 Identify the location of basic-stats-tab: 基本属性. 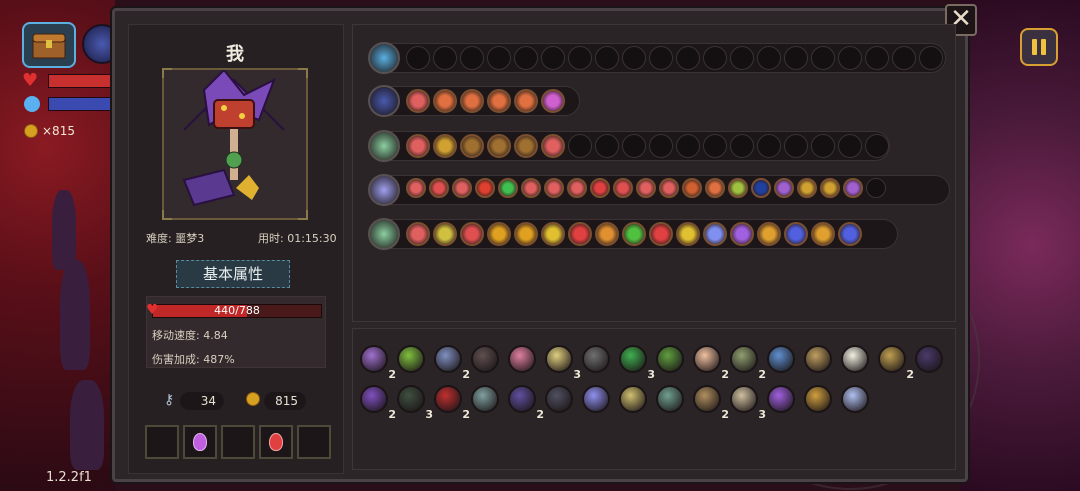
(233, 274).